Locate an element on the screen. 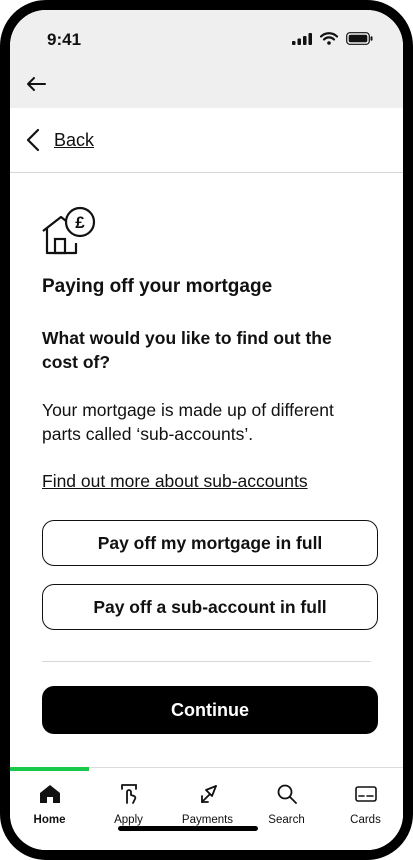 The image size is (413, 860). tab-label: Apply is located at coordinates (128, 820).